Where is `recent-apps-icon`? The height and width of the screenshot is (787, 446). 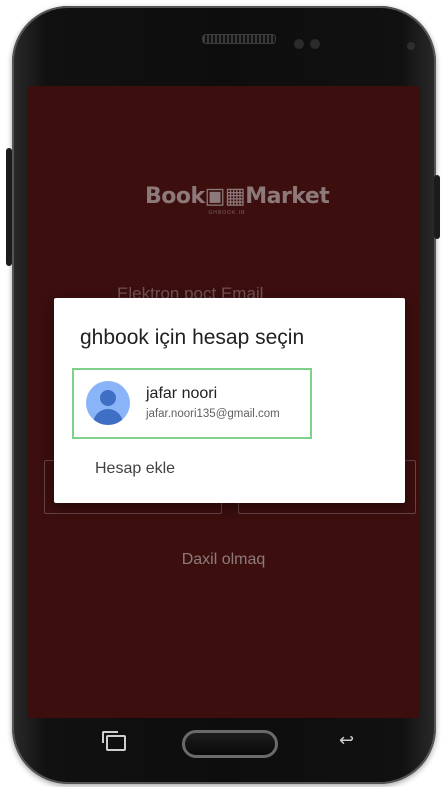 recent-apps-icon is located at coordinates (114, 741).